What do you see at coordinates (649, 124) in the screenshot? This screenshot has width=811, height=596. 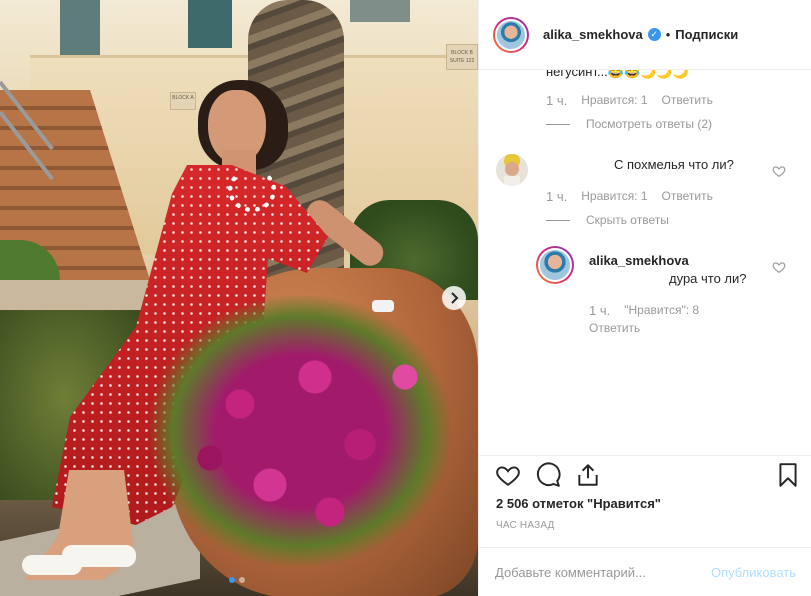 I see `view-replies-label: Посмотреть ответы (2)` at bounding box center [649, 124].